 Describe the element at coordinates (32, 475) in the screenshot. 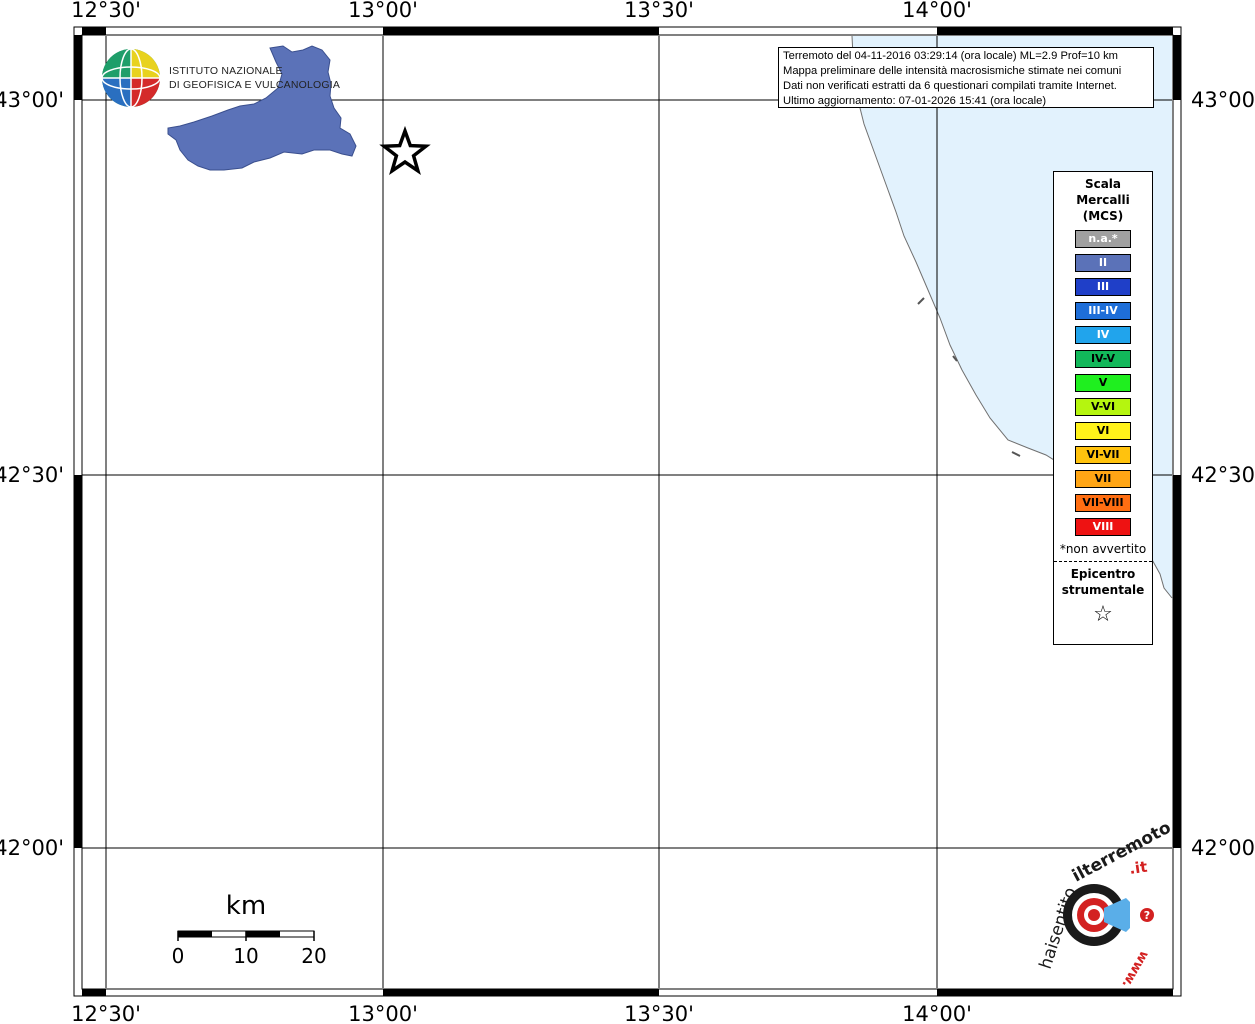

I see `lat-label-left: 42°30'` at that location.